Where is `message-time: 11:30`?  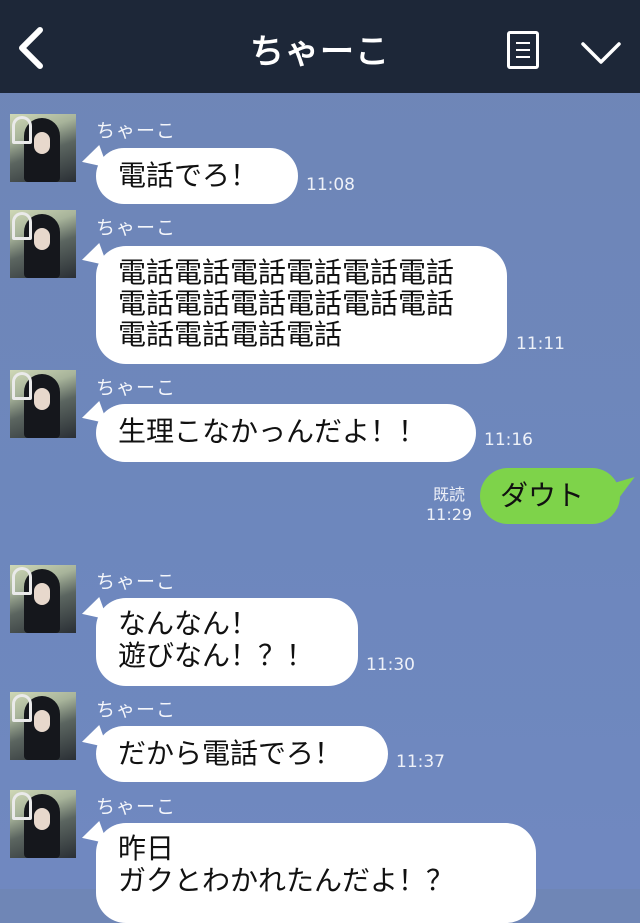 message-time: 11:30 is located at coordinates (390, 665).